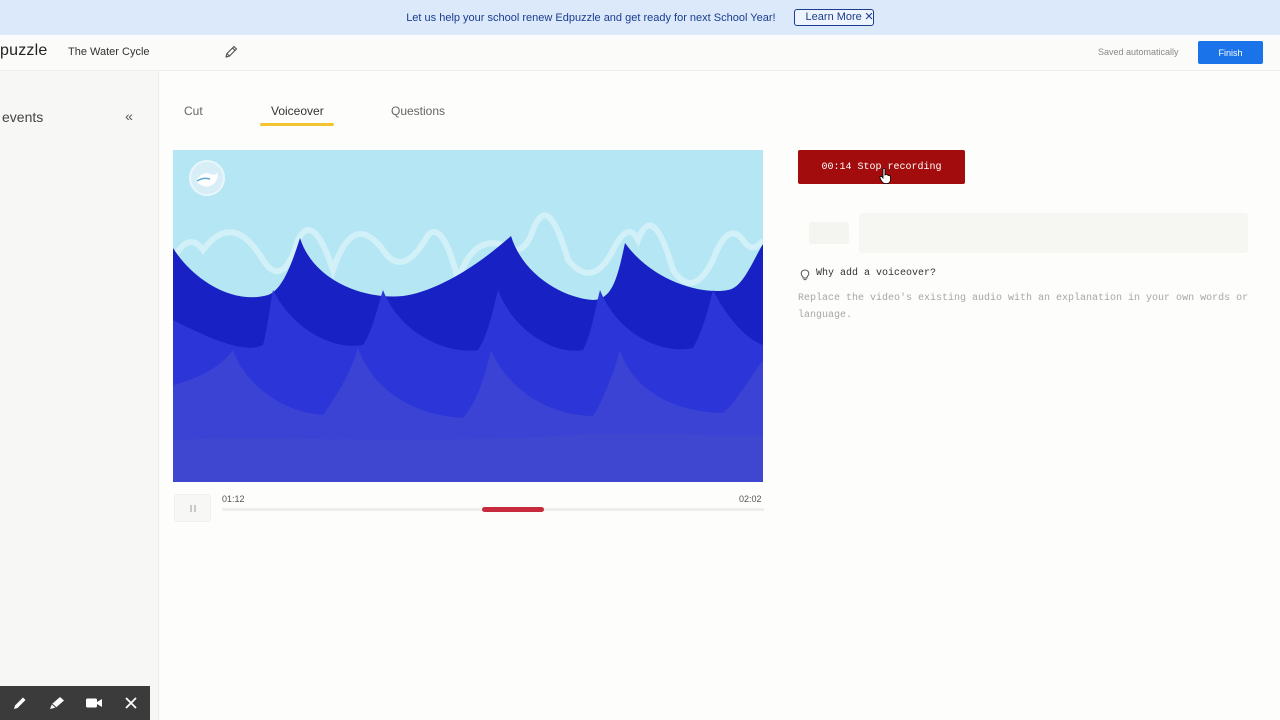 The width and height of the screenshot is (1280, 720). Describe the element at coordinates (418, 111) in the screenshot. I see `tab-questions: Questions` at that location.